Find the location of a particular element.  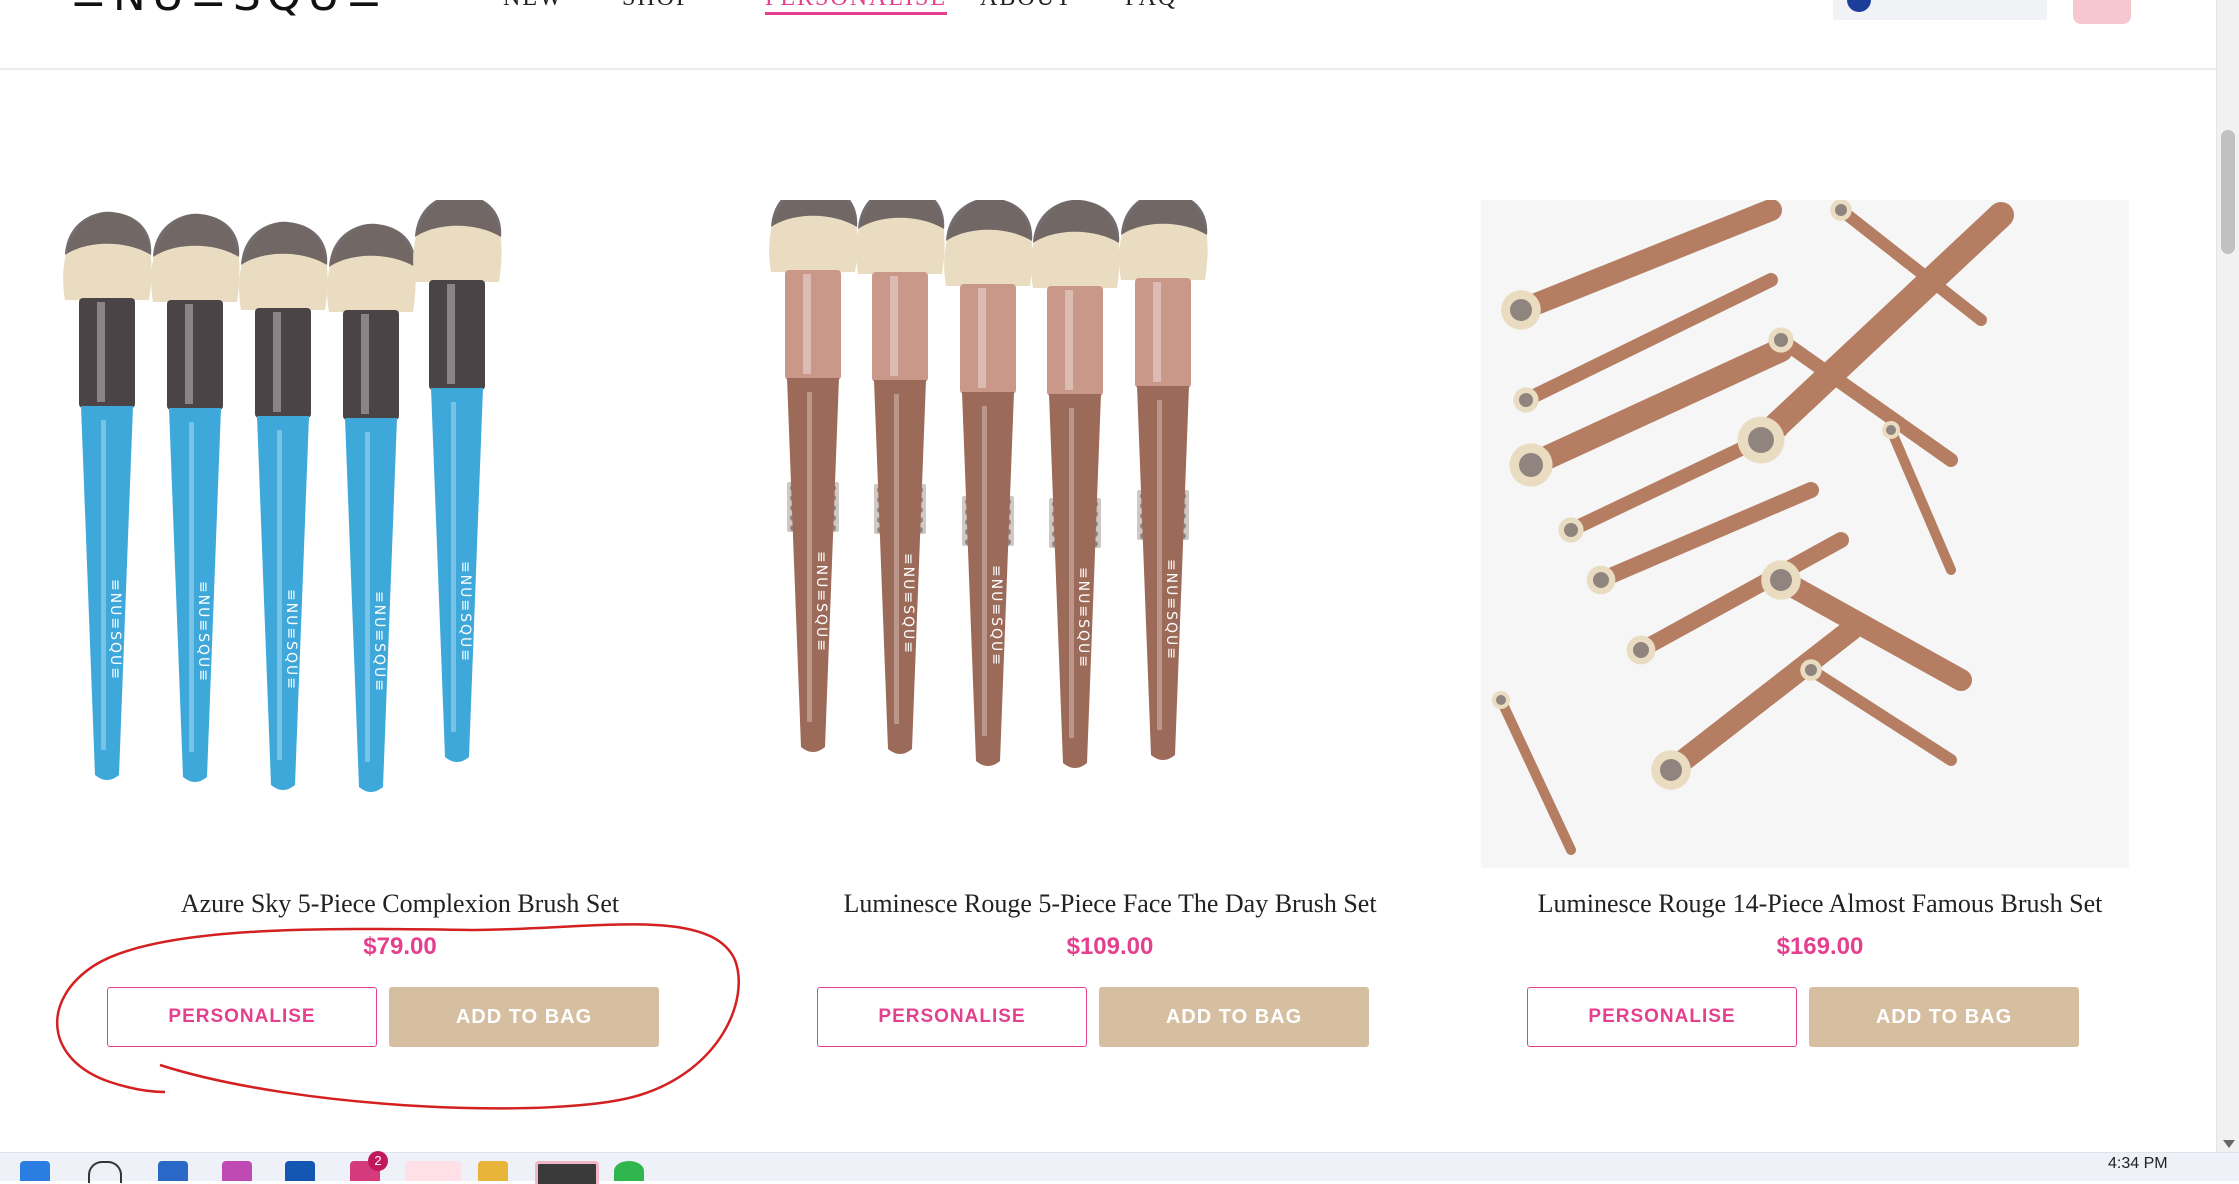

spotify-icon is located at coordinates (629, 1171).